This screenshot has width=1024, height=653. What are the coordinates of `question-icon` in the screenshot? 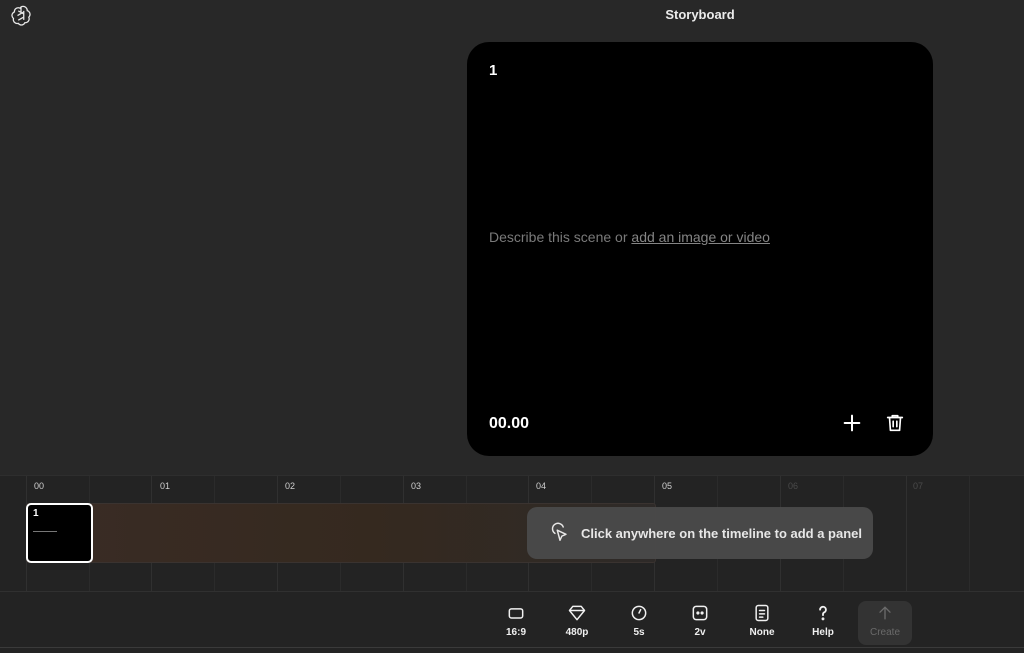 It's located at (823, 613).